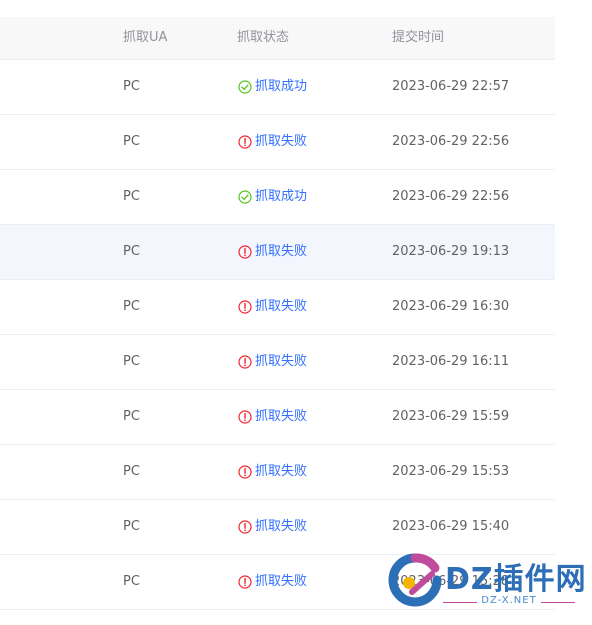  Describe the element at coordinates (263, 38) in the screenshot. I see `column-header-status: 抓取状态` at that location.